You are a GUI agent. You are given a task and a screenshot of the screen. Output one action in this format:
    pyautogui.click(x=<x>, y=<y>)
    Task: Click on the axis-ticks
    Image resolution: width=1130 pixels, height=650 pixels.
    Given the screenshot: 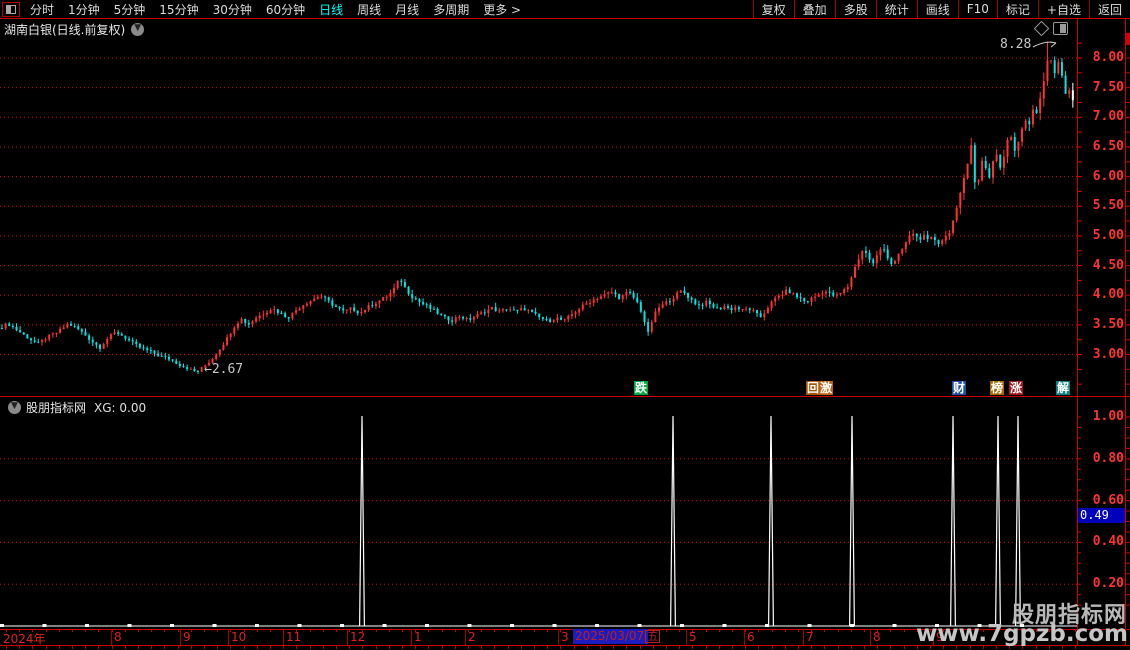 What is the action you would take?
    pyautogui.click(x=1103, y=319)
    